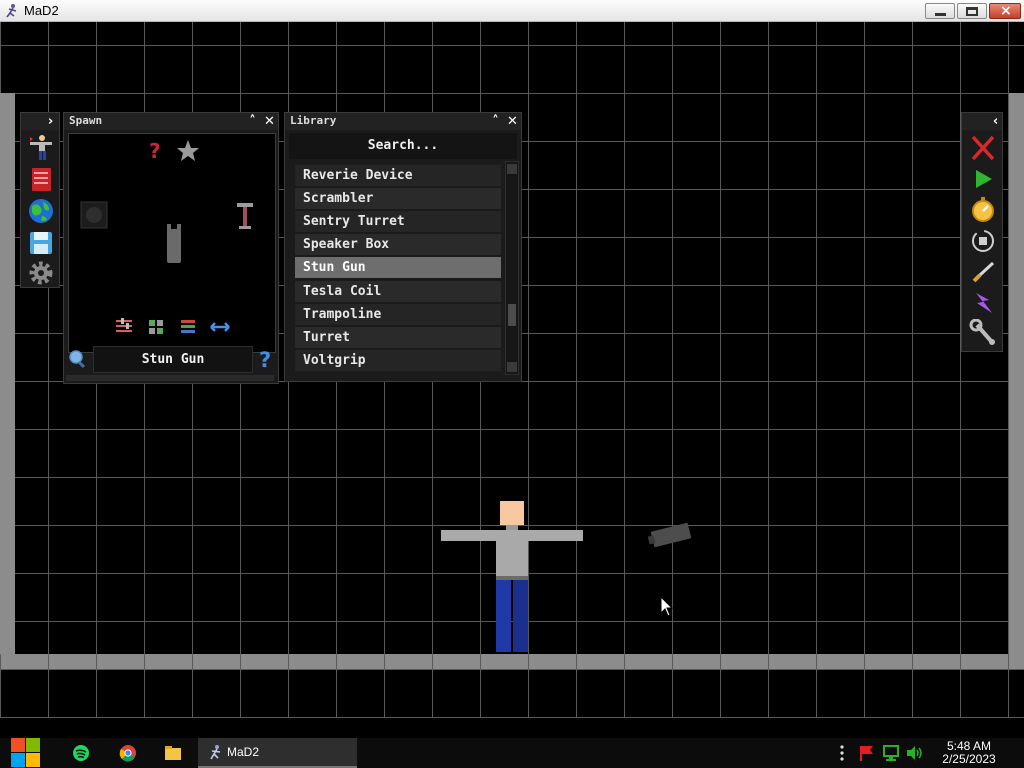 The height and width of the screenshot is (768, 1024). Describe the element at coordinates (11, 11) in the screenshot. I see `app-icon` at that location.